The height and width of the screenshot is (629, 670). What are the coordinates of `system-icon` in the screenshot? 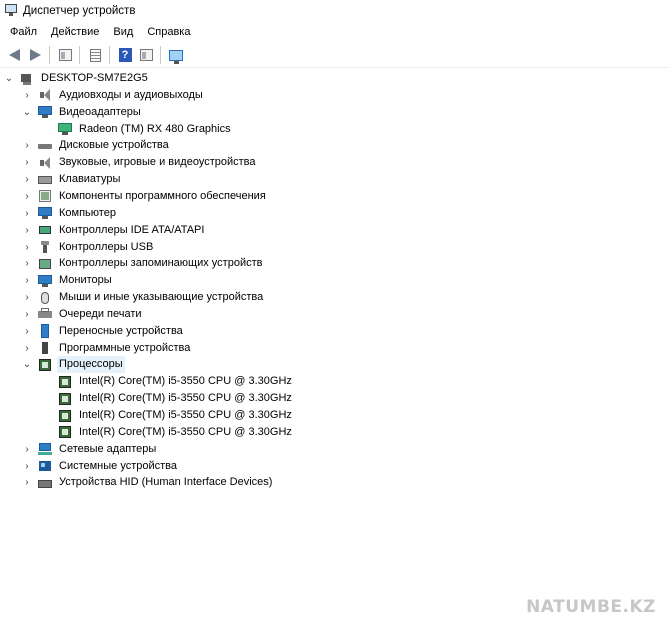 It's located at (45, 466).